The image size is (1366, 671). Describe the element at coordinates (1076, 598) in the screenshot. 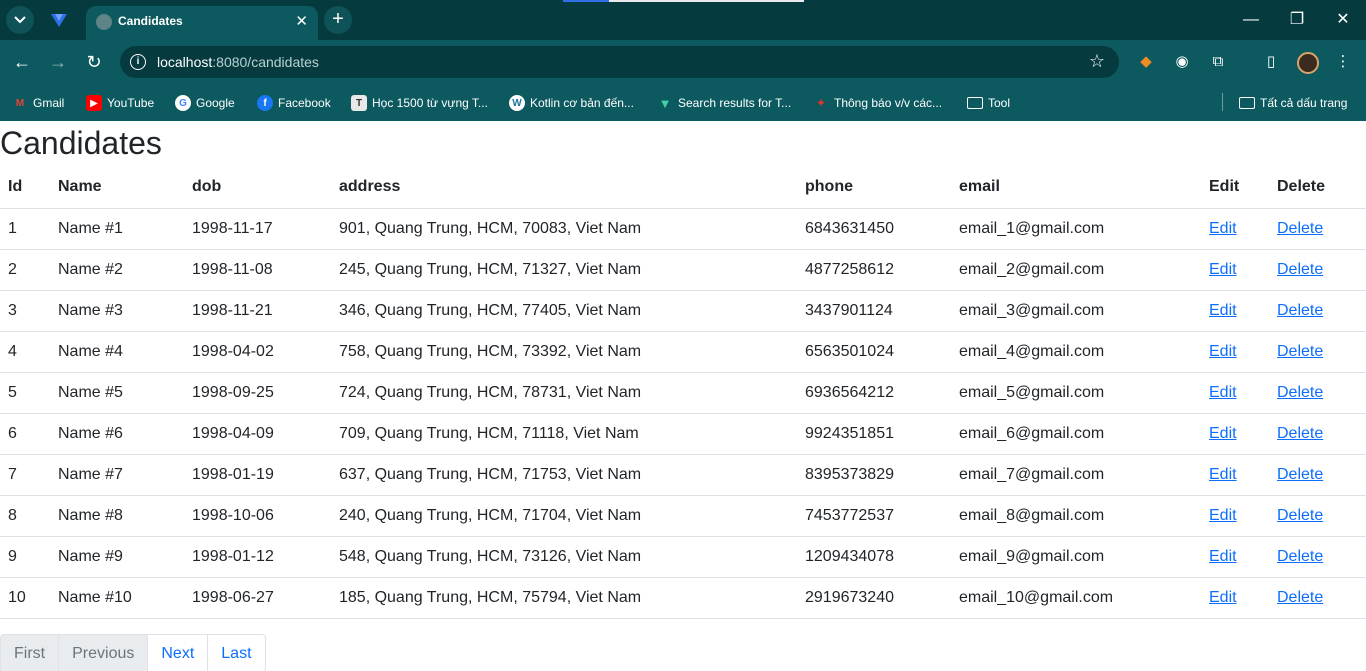

I see `cell-email: email_10@gmail.com` at that location.